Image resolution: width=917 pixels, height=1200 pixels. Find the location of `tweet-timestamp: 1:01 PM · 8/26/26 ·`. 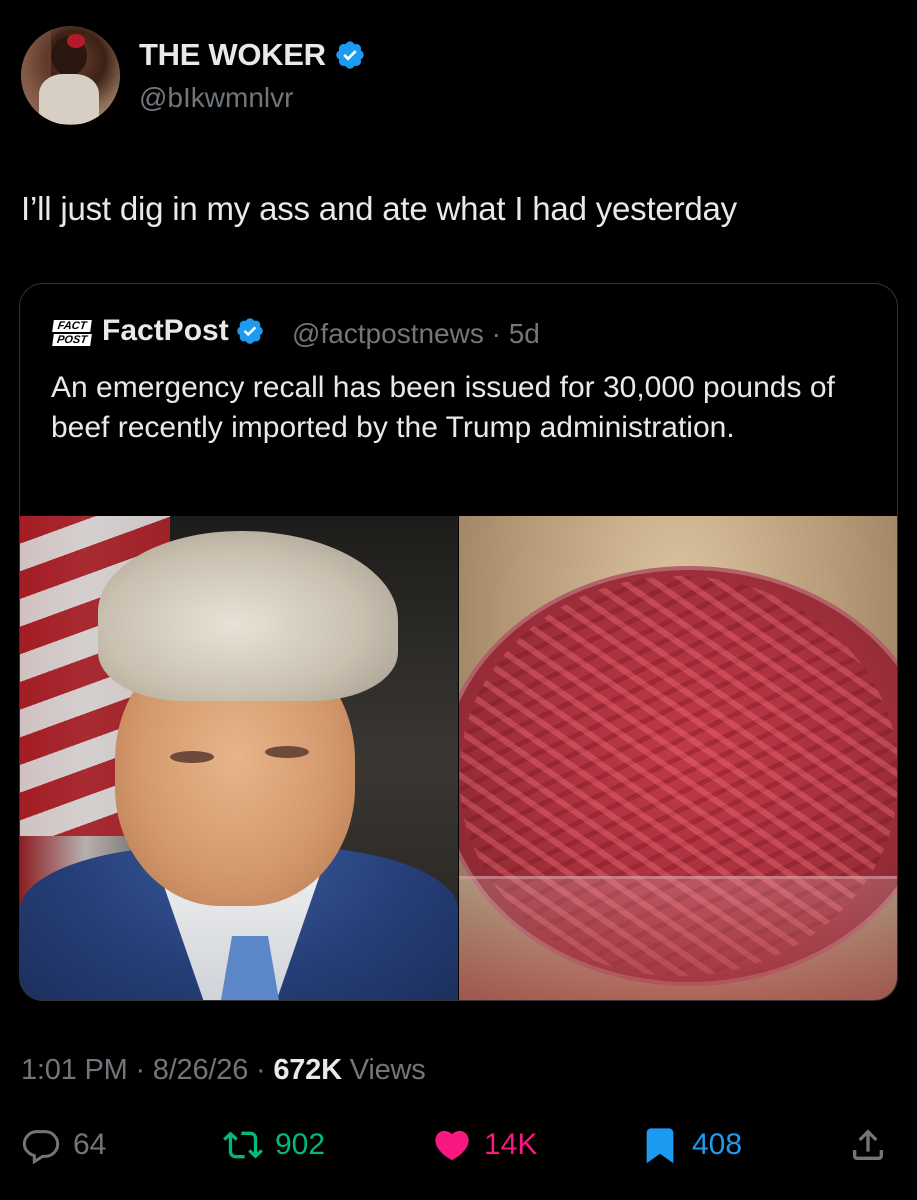

tweet-timestamp: 1:01 PM · 8/26/26 · is located at coordinates (147, 1070).